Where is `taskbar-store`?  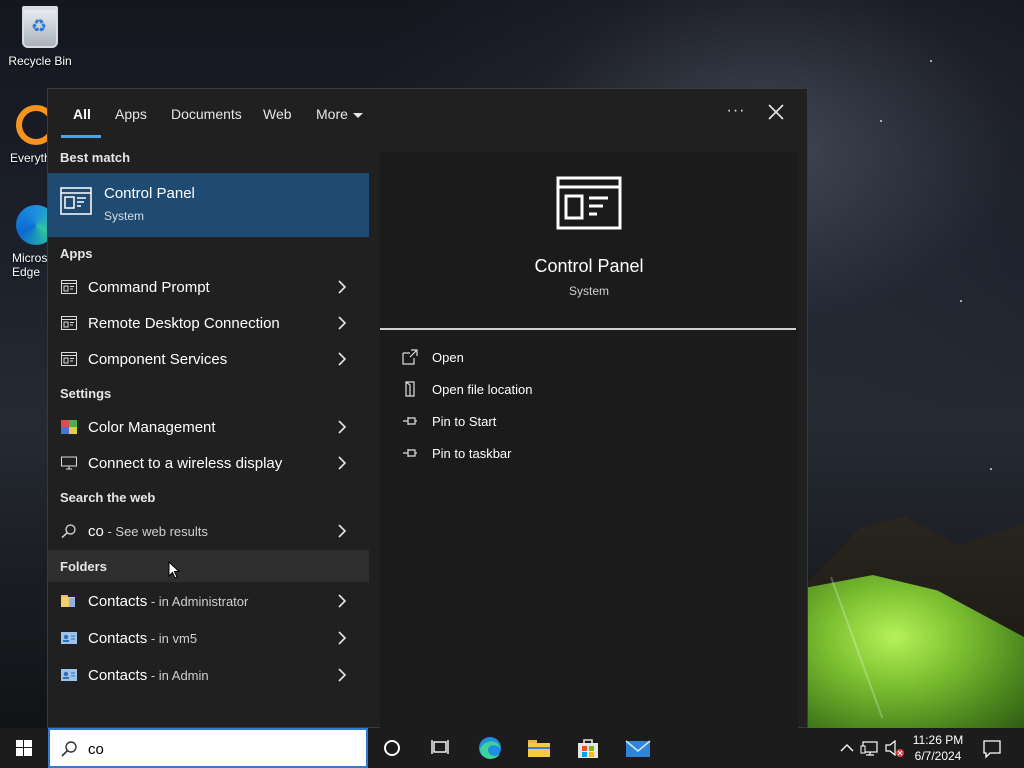
taskbar-store is located at coordinates (588, 748).